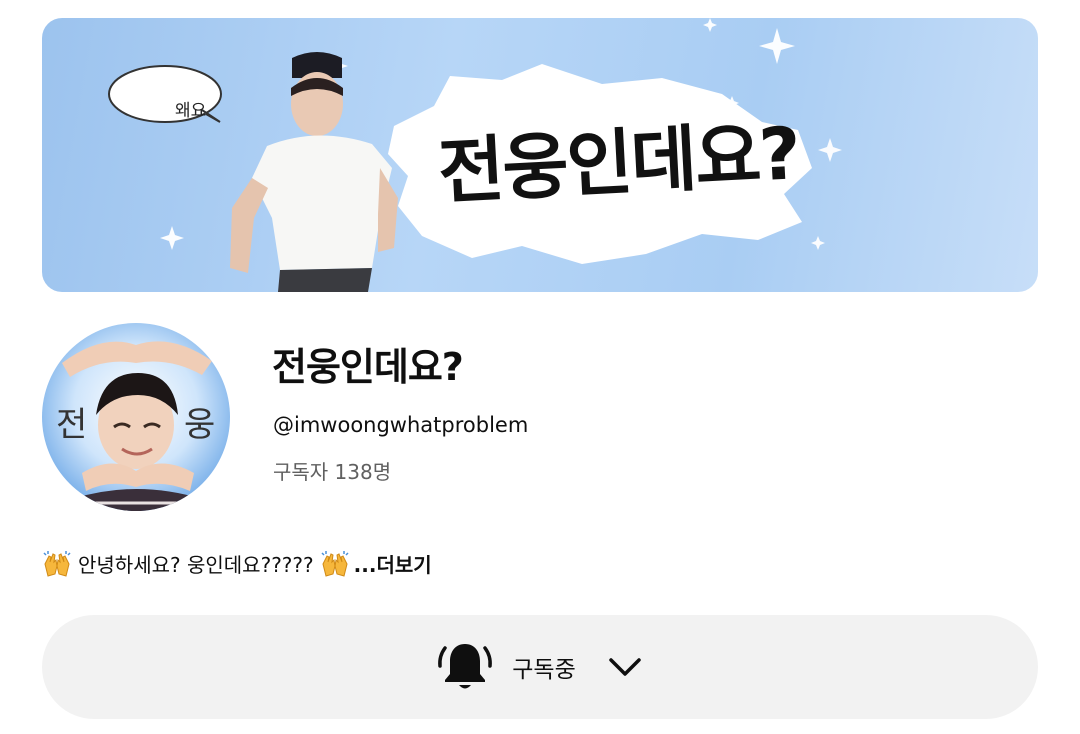 This screenshot has height=734, width=1080. I want to click on avatar-right-char: 웅, so click(200, 425).